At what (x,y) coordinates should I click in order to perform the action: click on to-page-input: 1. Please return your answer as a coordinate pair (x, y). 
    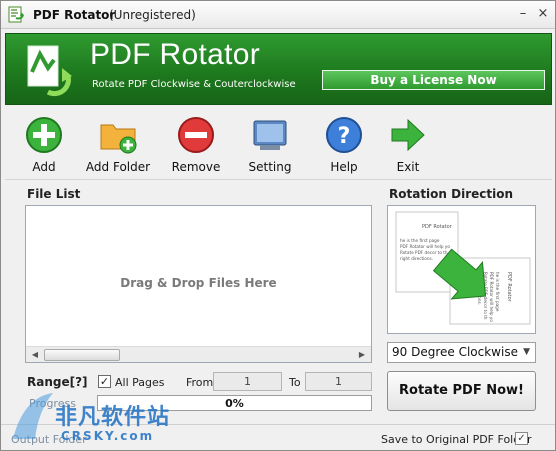
    Looking at the image, I should click on (338, 381).